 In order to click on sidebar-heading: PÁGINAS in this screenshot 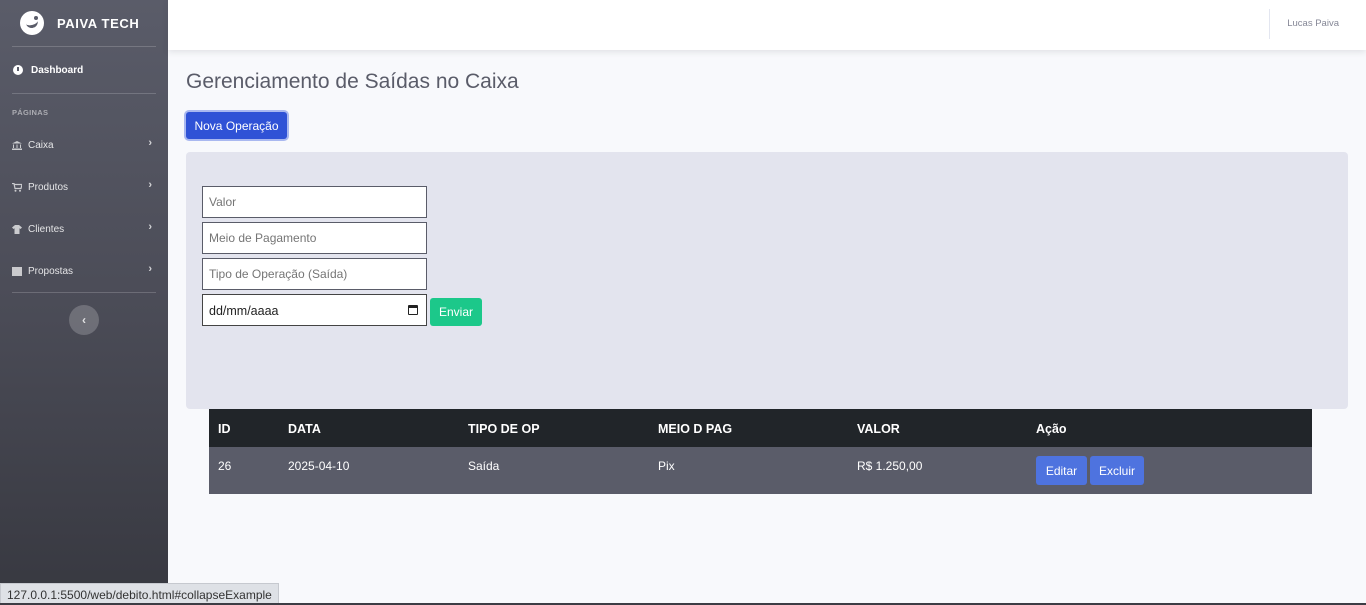, I will do `click(30, 112)`.